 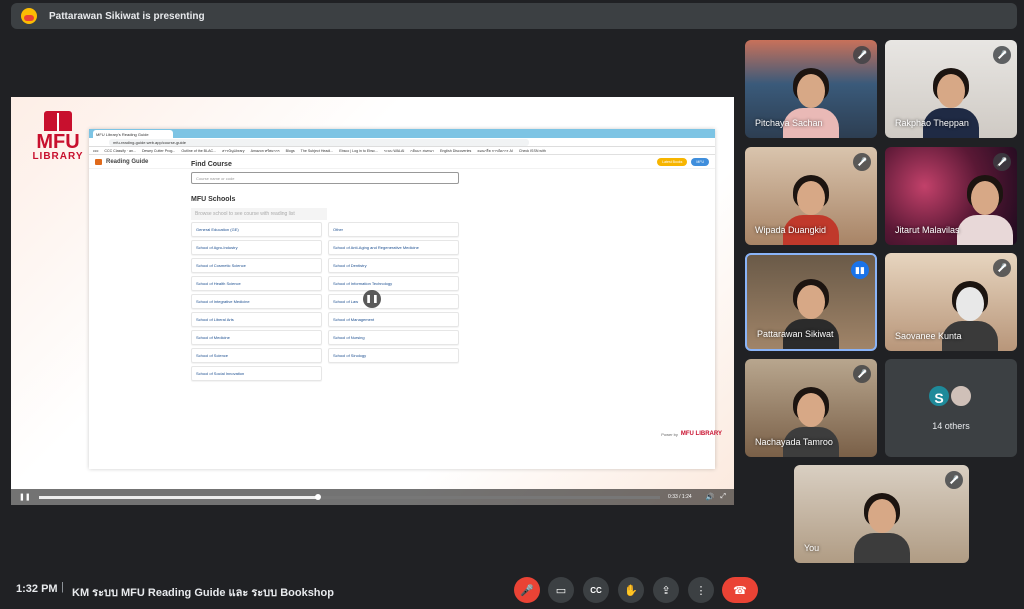 I want to click on captions-icon: CC, so click(x=596, y=590).